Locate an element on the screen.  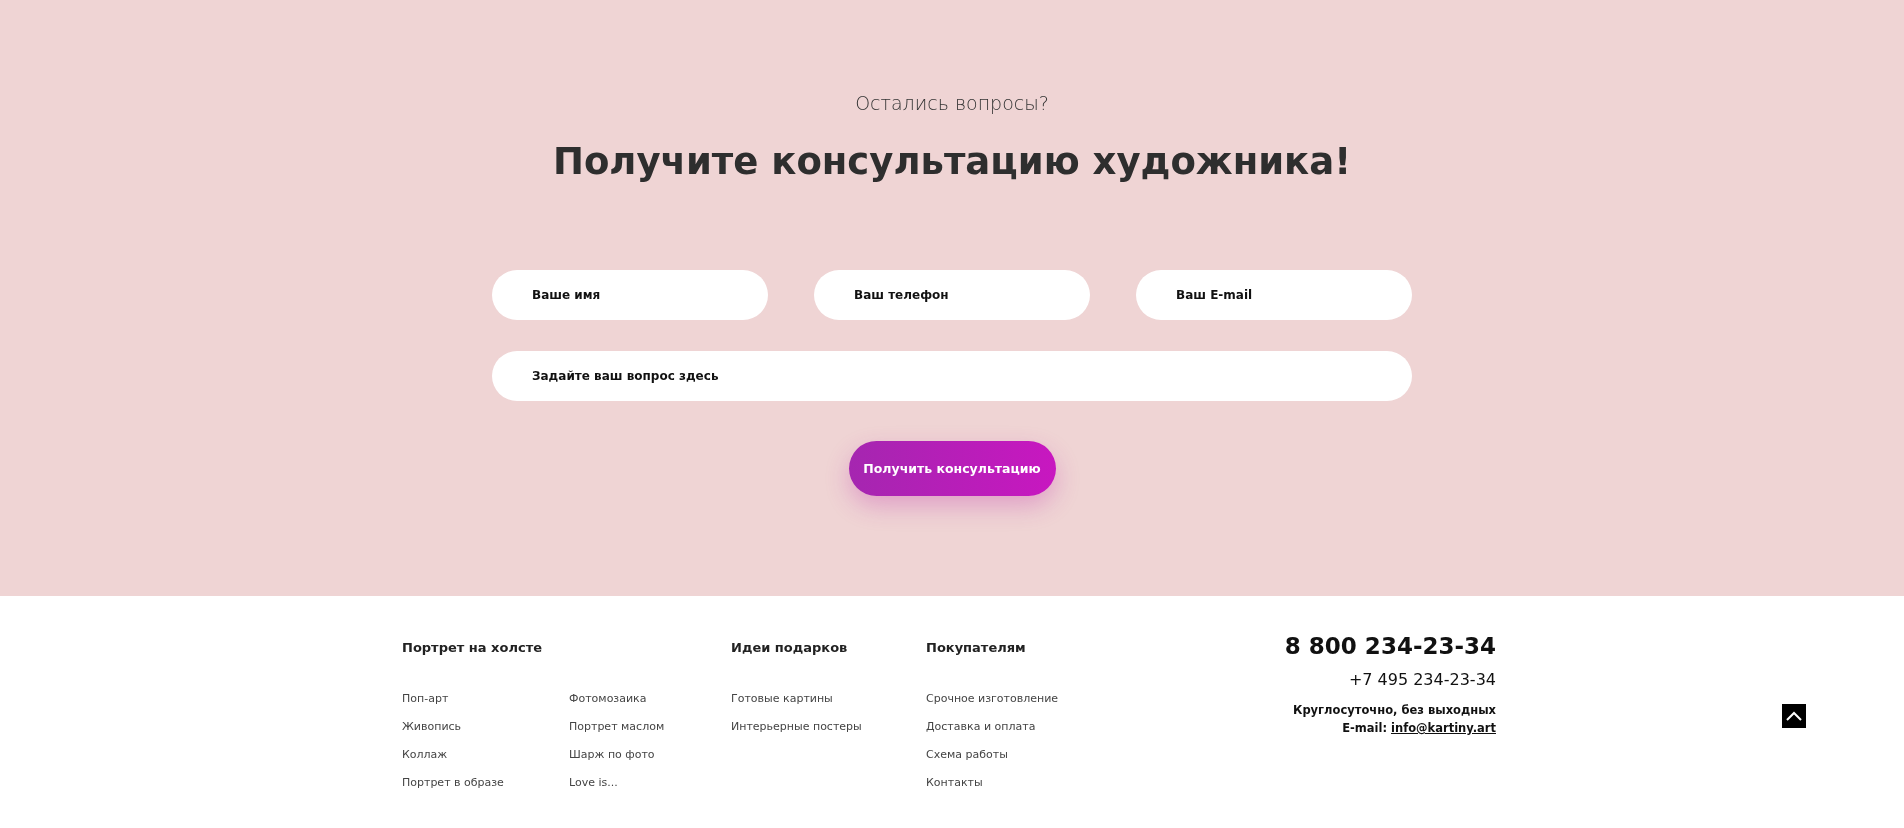
email-link: info@kartiny.art is located at coordinates (1443, 728).